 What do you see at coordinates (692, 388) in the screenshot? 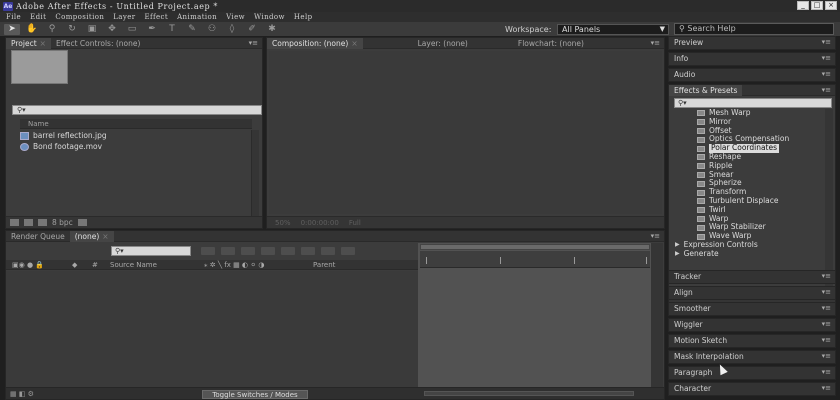
I see `tab-character: Character` at bounding box center [692, 388].